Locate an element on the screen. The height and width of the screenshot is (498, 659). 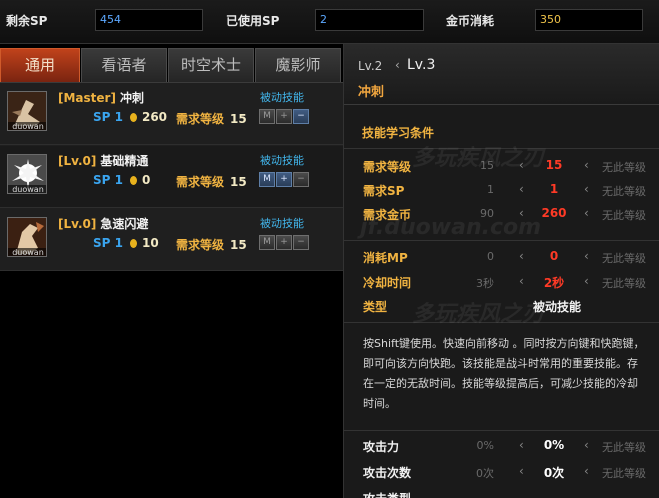
remaining-sp-label: 剩余SP is located at coordinates (27, 21).